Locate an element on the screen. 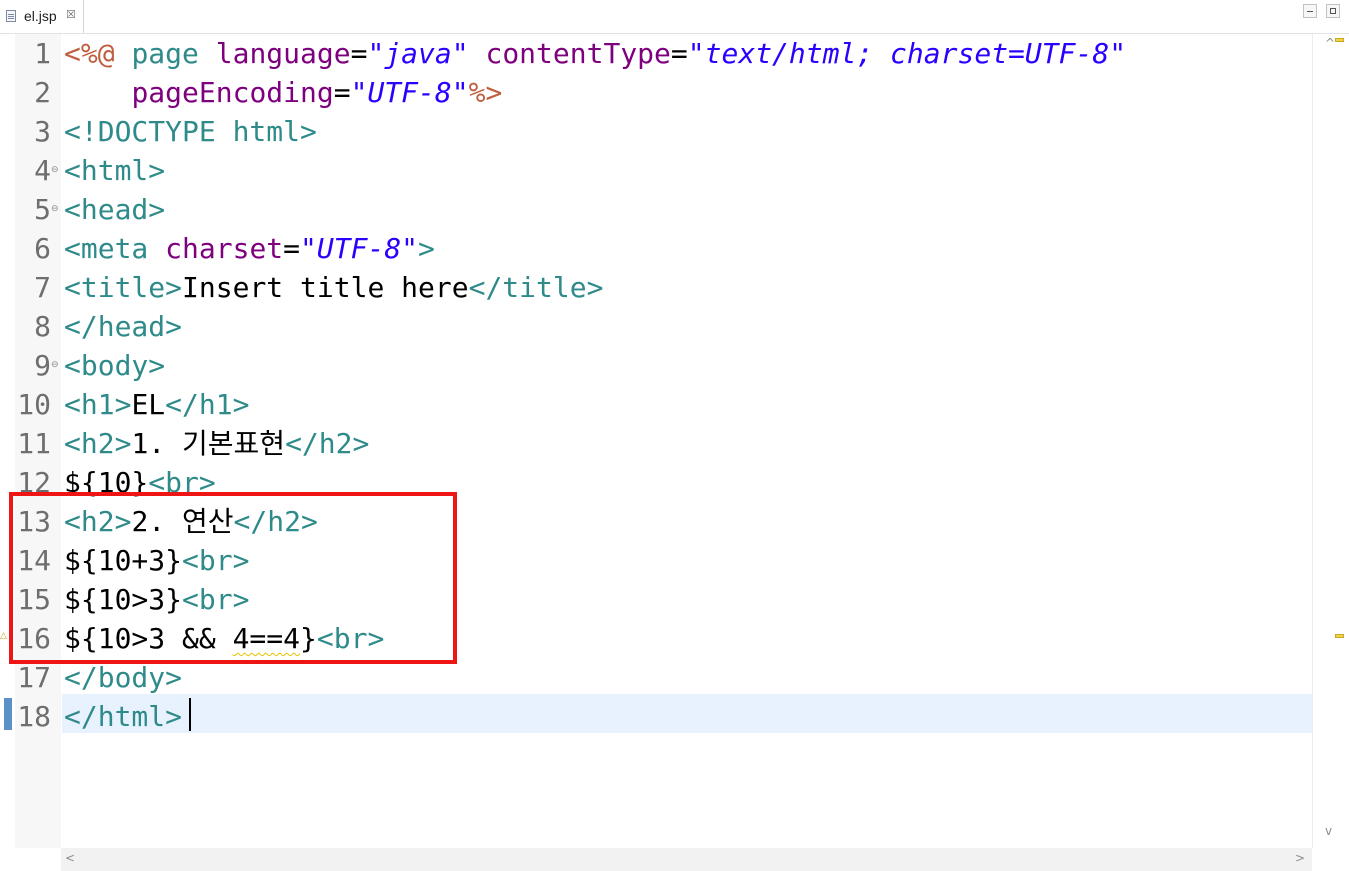 This screenshot has height=871, width=1349. code-token: <h1> is located at coordinates (98, 404).